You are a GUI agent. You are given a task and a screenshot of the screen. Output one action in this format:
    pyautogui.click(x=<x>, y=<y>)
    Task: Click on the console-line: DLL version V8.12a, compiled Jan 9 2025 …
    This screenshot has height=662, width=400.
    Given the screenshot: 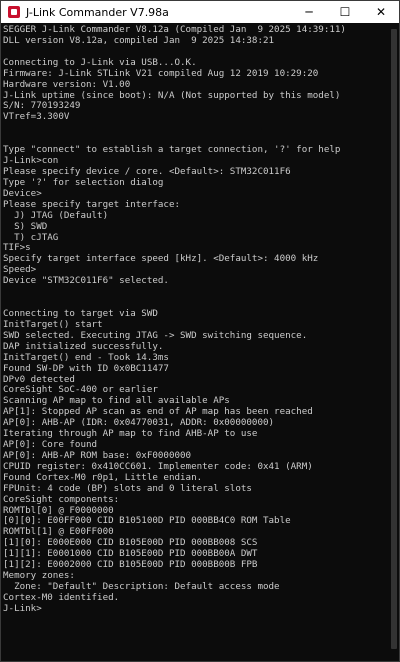 What is the action you would take?
    pyautogui.click(x=139, y=40)
    